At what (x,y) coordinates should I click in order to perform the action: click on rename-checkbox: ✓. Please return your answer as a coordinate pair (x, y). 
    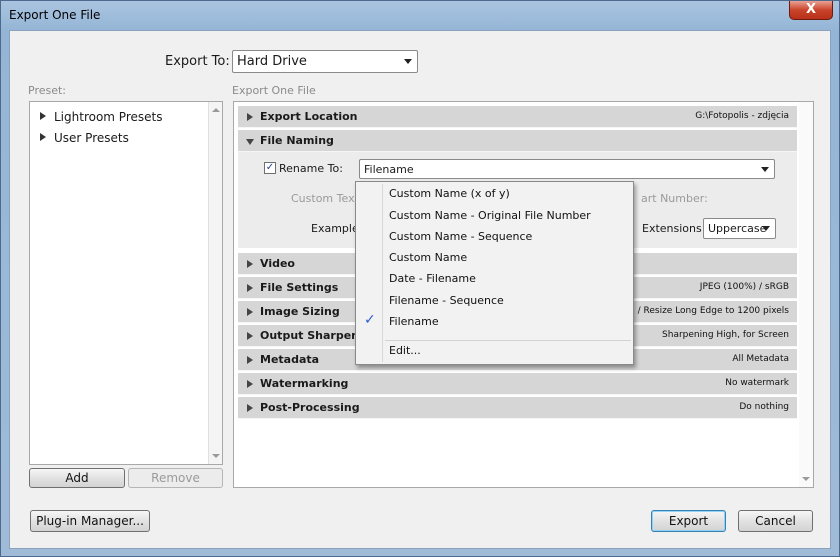
    Looking at the image, I should click on (270, 168).